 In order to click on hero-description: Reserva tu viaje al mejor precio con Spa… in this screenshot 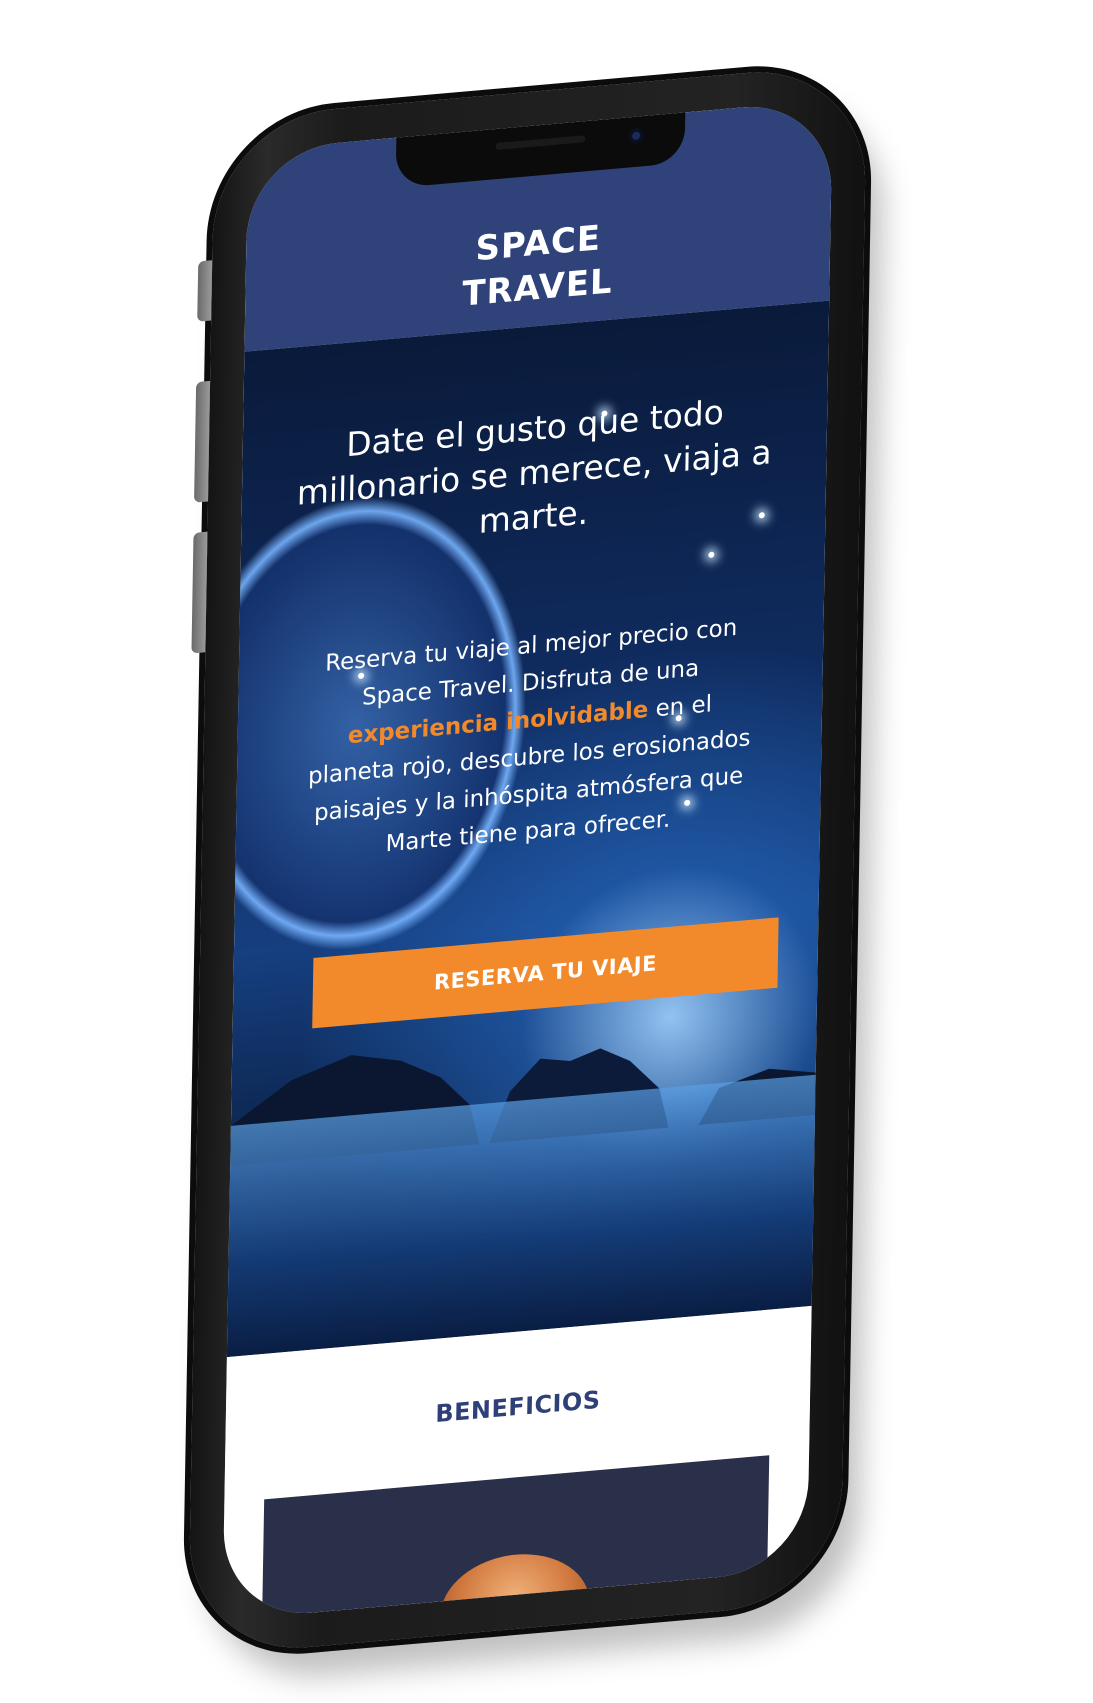, I will do `click(529, 739)`.